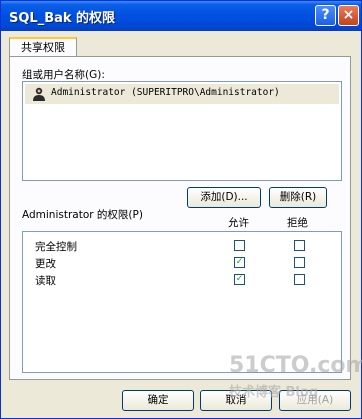 This screenshot has width=362, height=419. What do you see at coordinates (158, 400) in the screenshot?
I see `ok-button: 确定` at bounding box center [158, 400].